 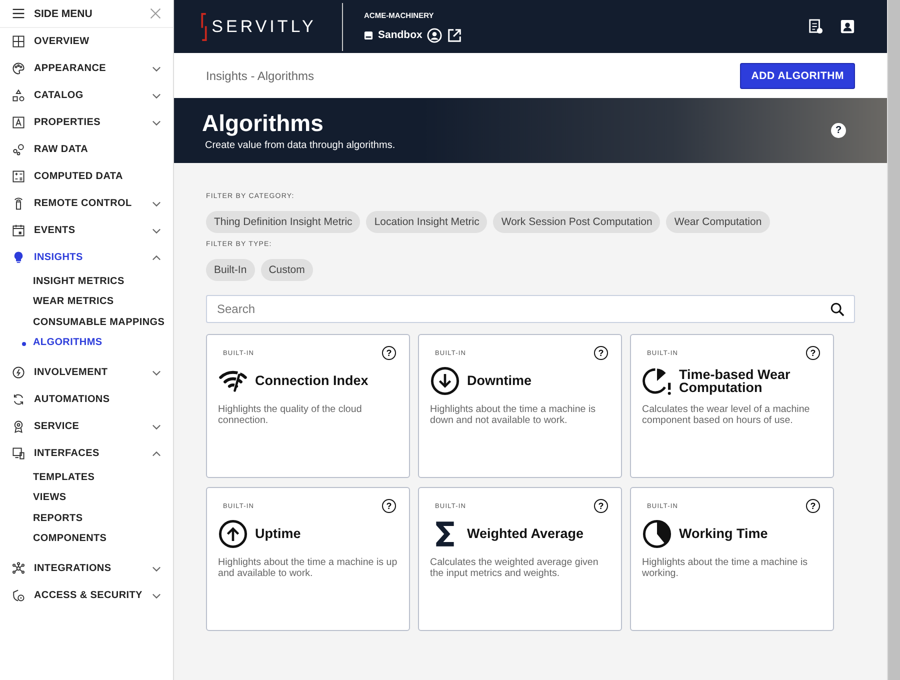 What do you see at coordinates (300, 145) in the screenshot?
I see `page-subtitle: Create value from data through algorithms.` at bounding box center [300, 145].